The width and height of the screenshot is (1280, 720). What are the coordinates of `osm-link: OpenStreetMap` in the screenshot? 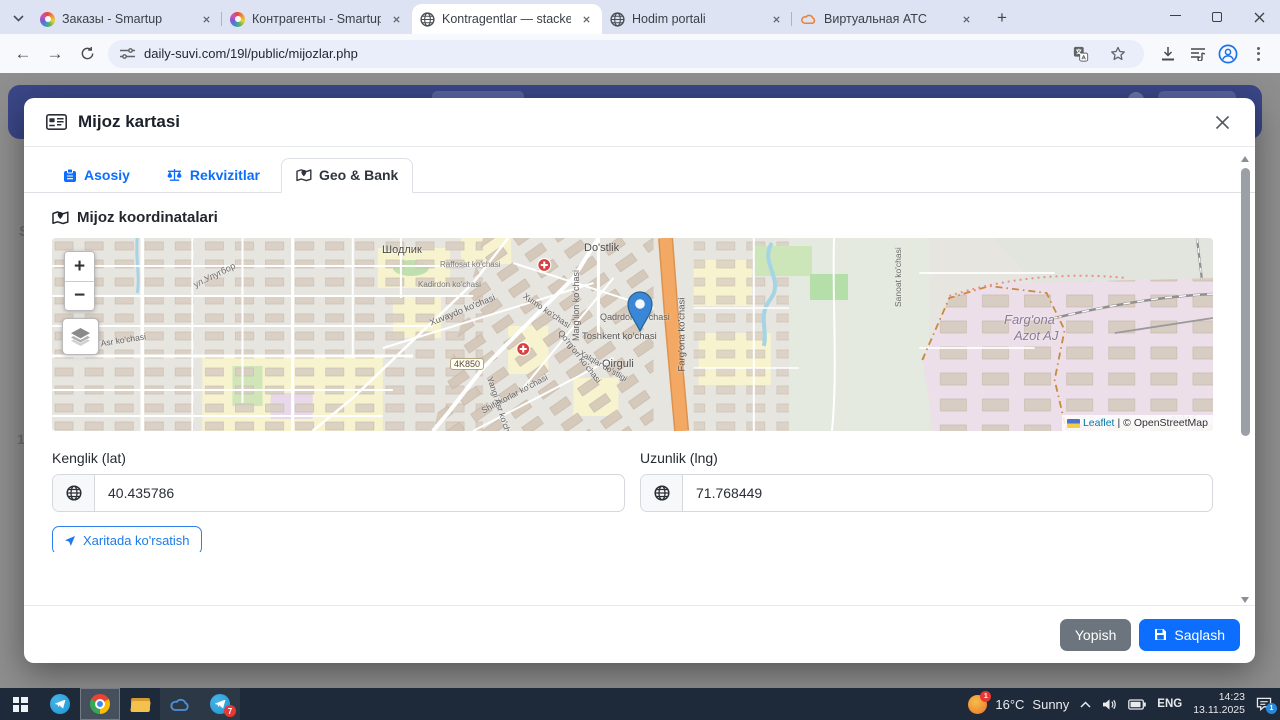 It's located at (1171, 423).